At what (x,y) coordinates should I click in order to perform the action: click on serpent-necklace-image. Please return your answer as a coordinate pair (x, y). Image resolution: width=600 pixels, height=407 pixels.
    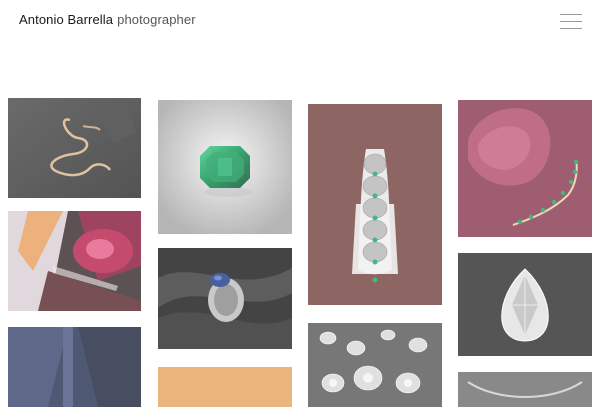
    Looking at the image, I should click on (74, 148).